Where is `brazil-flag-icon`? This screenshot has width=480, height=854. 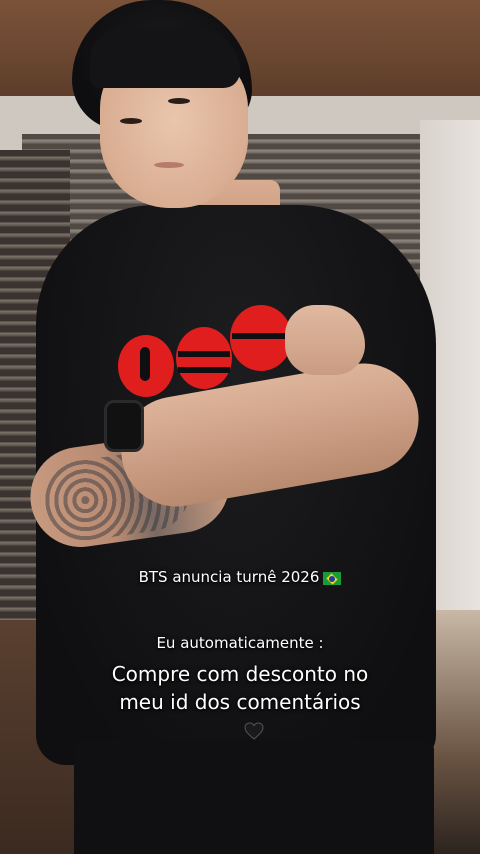 brazil-flag-icon is located at coordinates (332, 578).